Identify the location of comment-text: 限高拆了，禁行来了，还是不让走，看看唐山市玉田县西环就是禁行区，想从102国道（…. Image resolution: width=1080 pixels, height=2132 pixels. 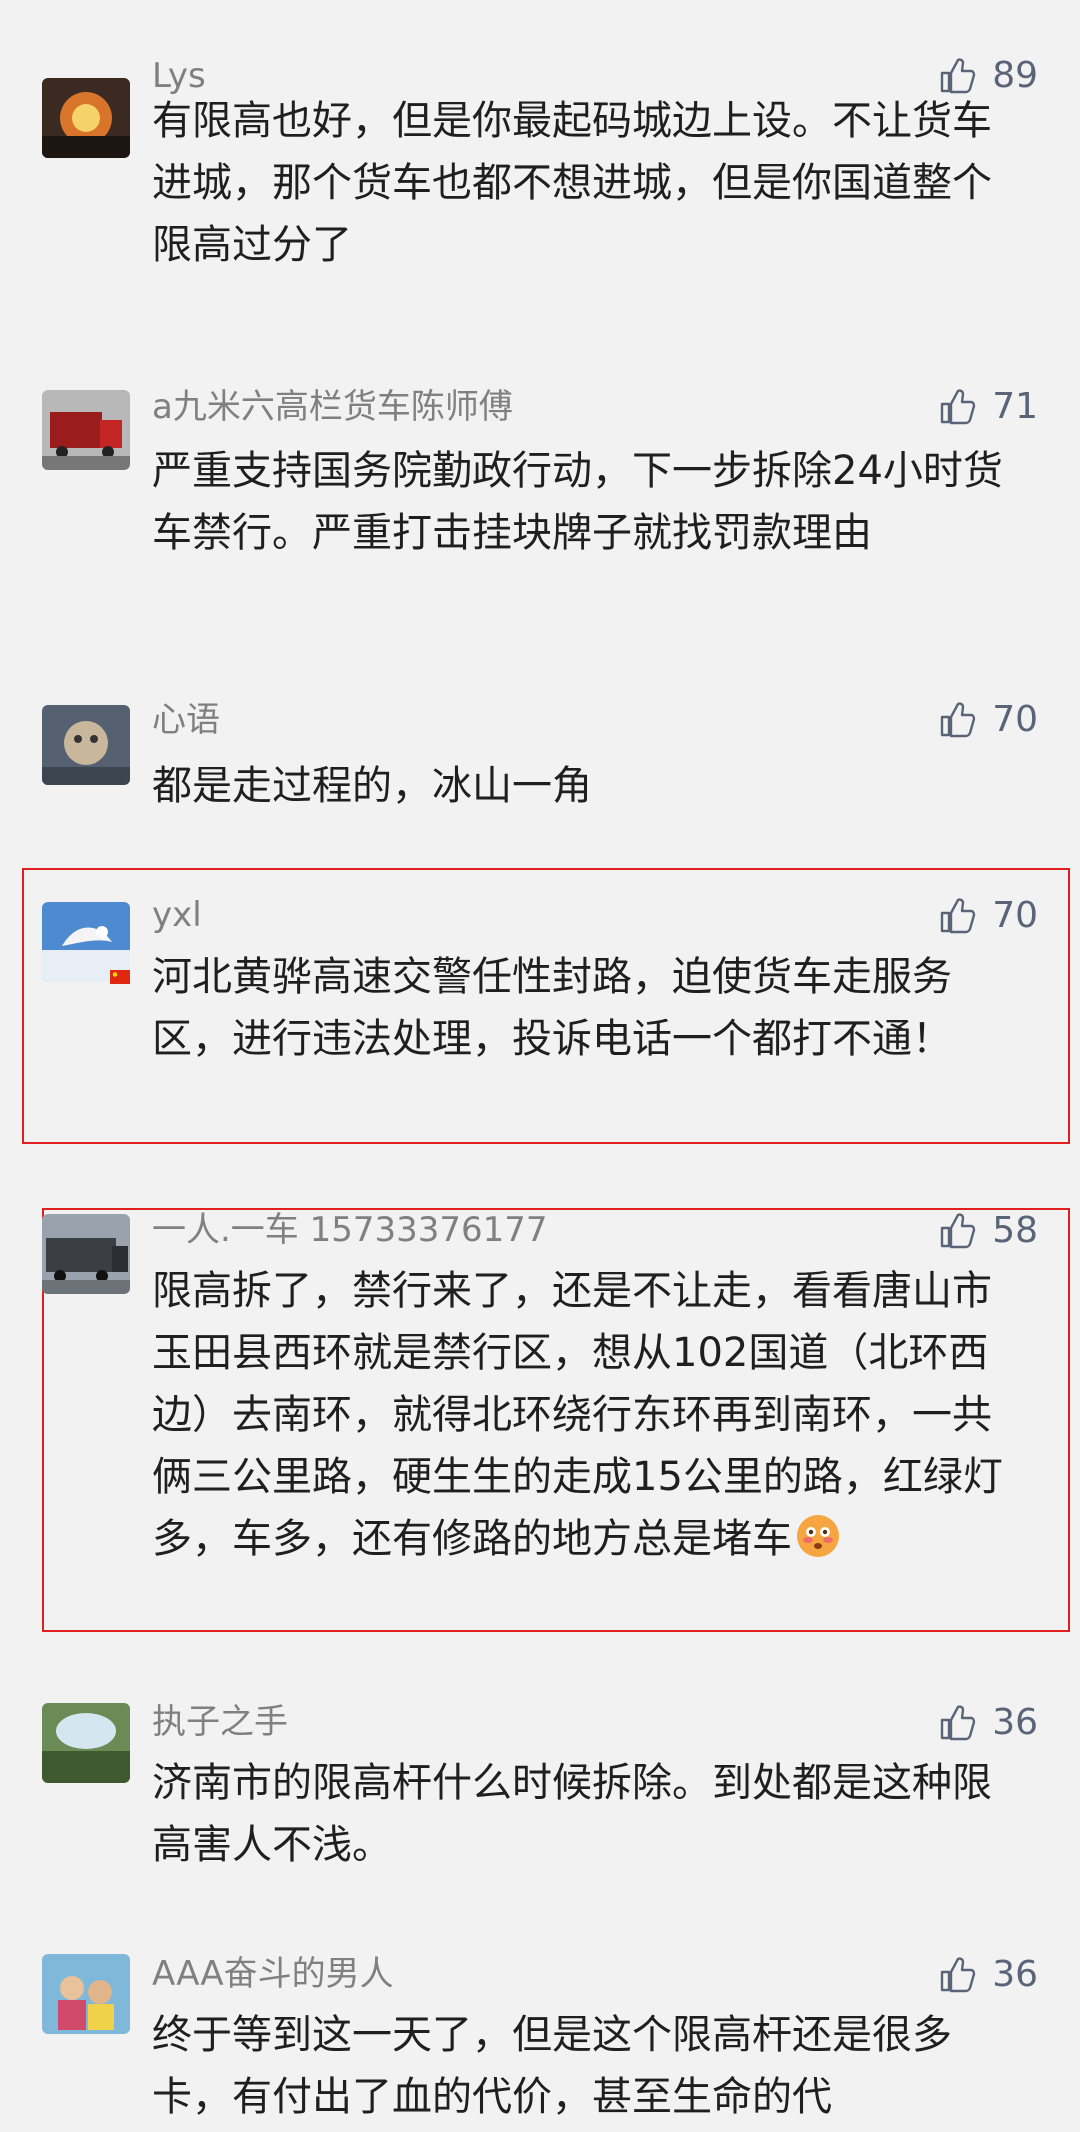
(582, 1415).